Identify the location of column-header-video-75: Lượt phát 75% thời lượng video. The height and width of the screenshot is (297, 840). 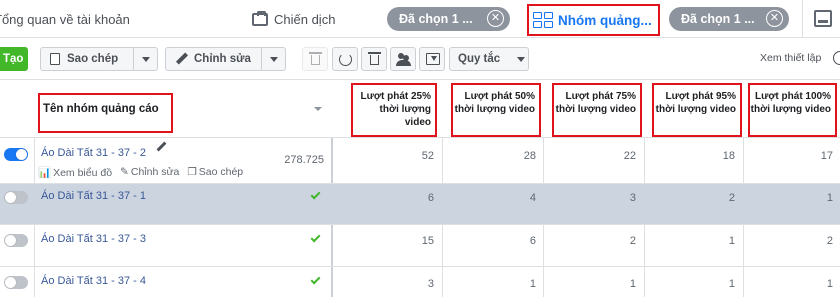
(597, 110).